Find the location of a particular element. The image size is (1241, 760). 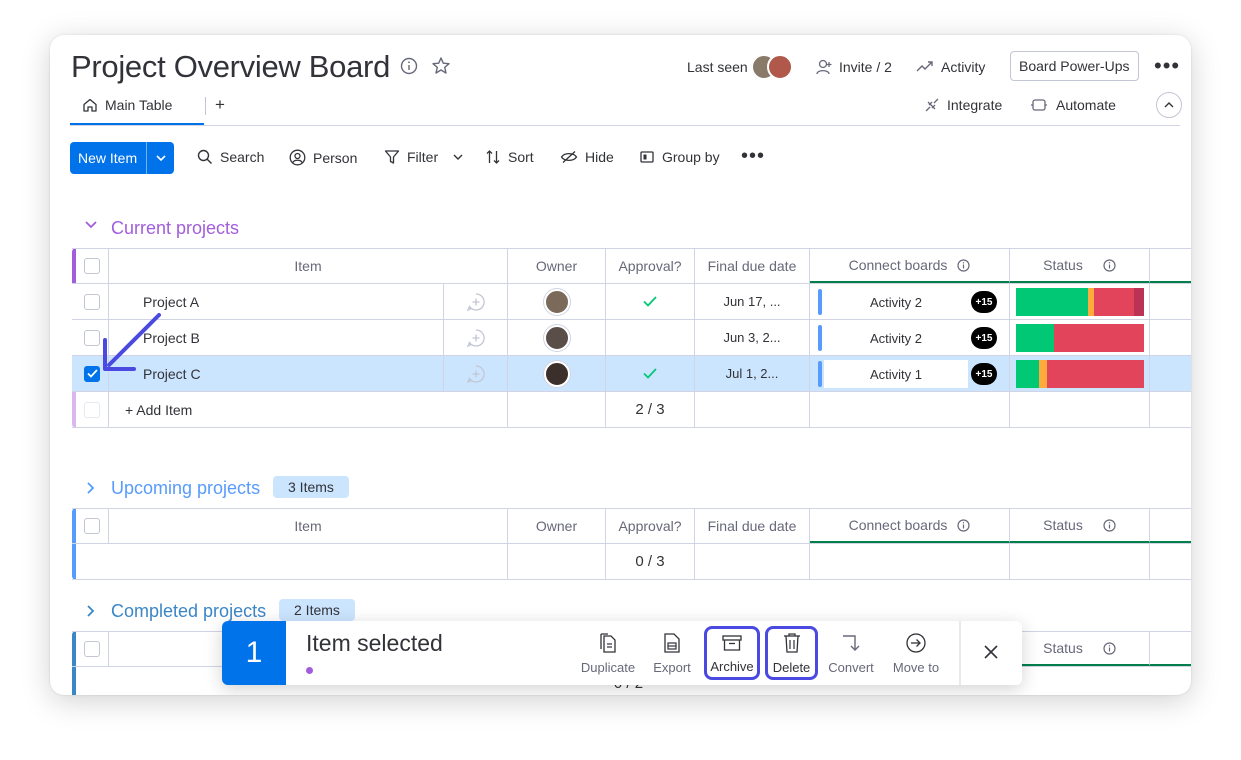

archive-button: Archive is located at coordinates (732, 653).